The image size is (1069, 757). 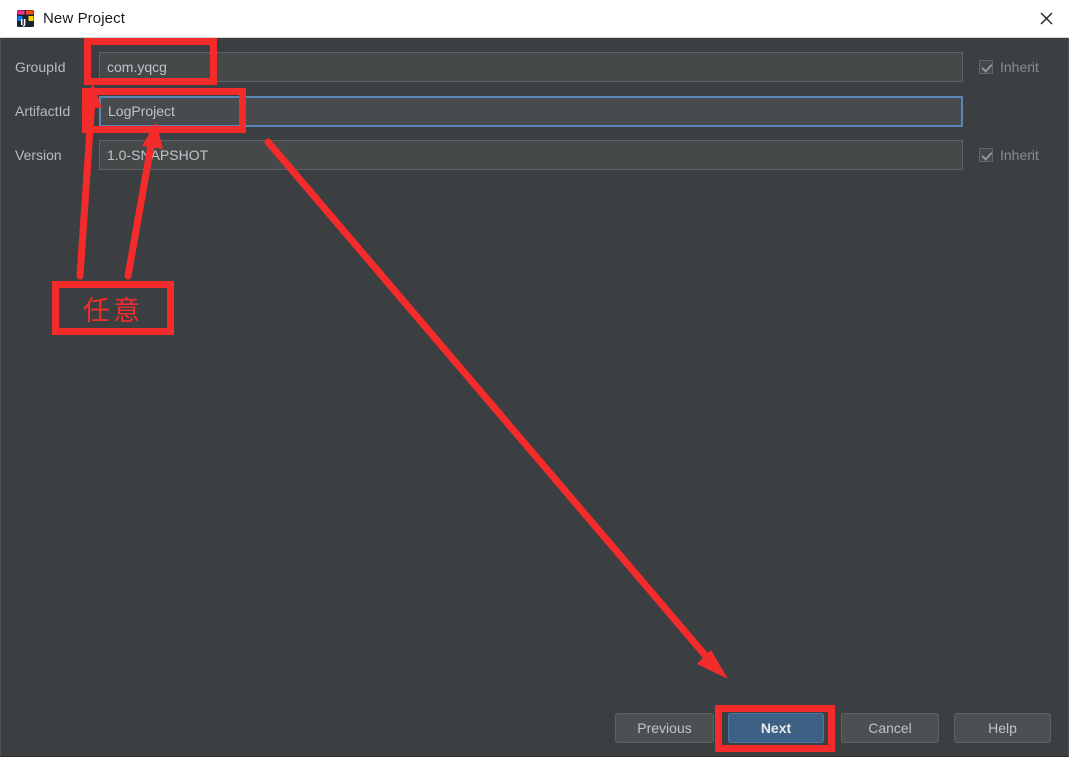 I want to click on intellij-idea-icon: IJ, so click(x=25, y=18).